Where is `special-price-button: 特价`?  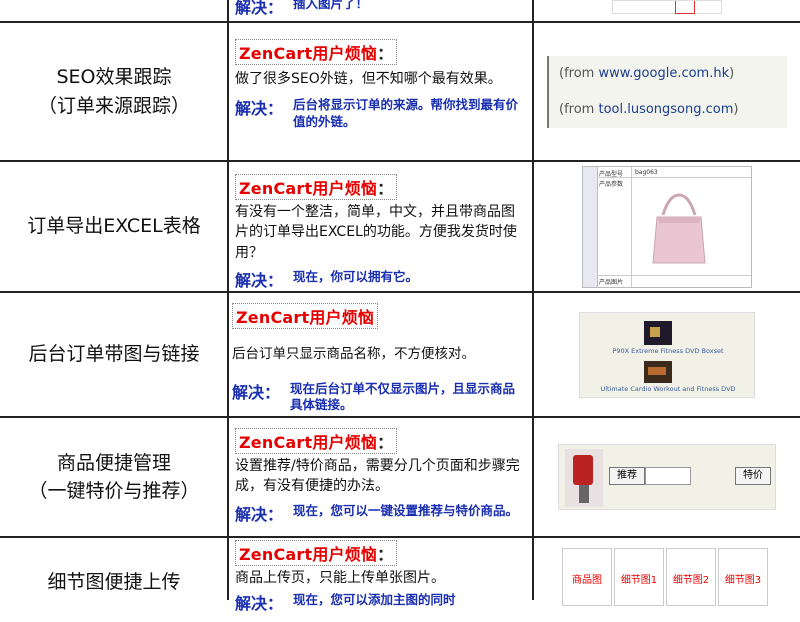
special-price-button: 特价 is located at coordinates (753, 476).